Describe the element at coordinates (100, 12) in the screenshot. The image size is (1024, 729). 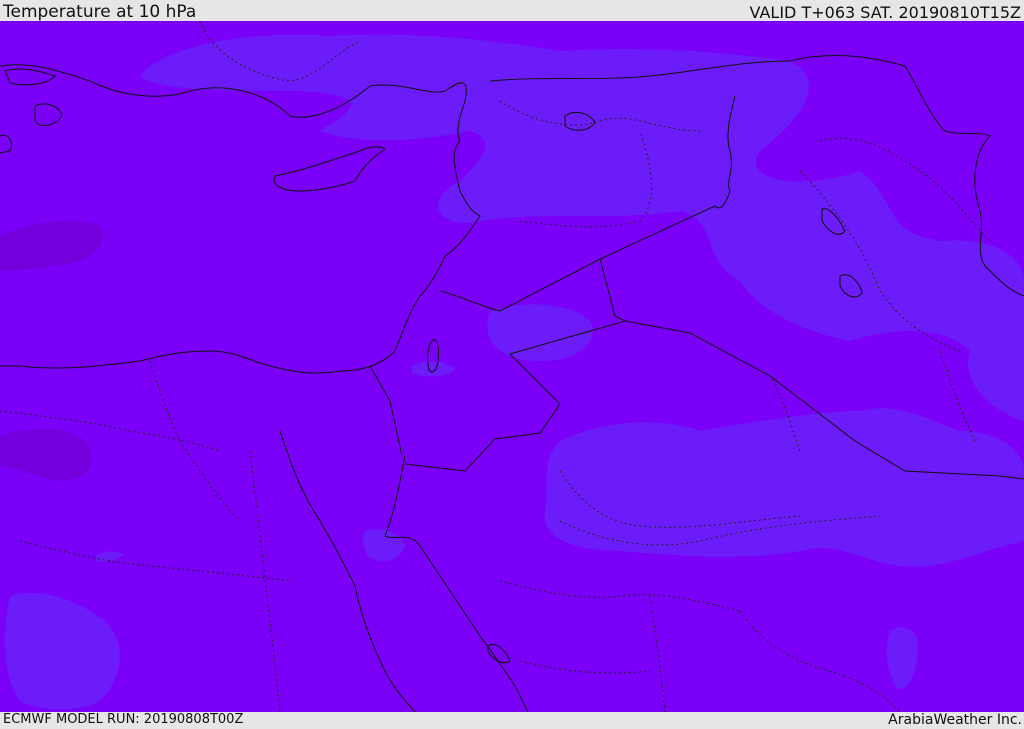
I see `map-title: Temperature at 10 hPa` at that location.